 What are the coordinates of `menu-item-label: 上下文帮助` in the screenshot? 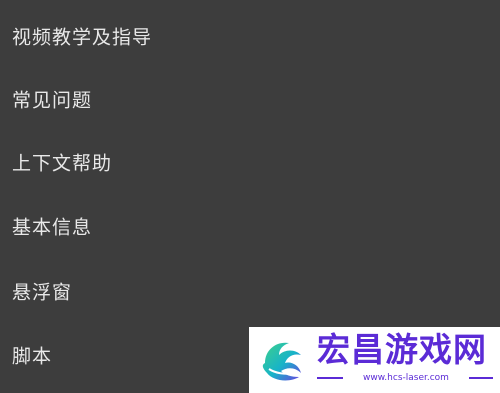 It's located at (62, 163).